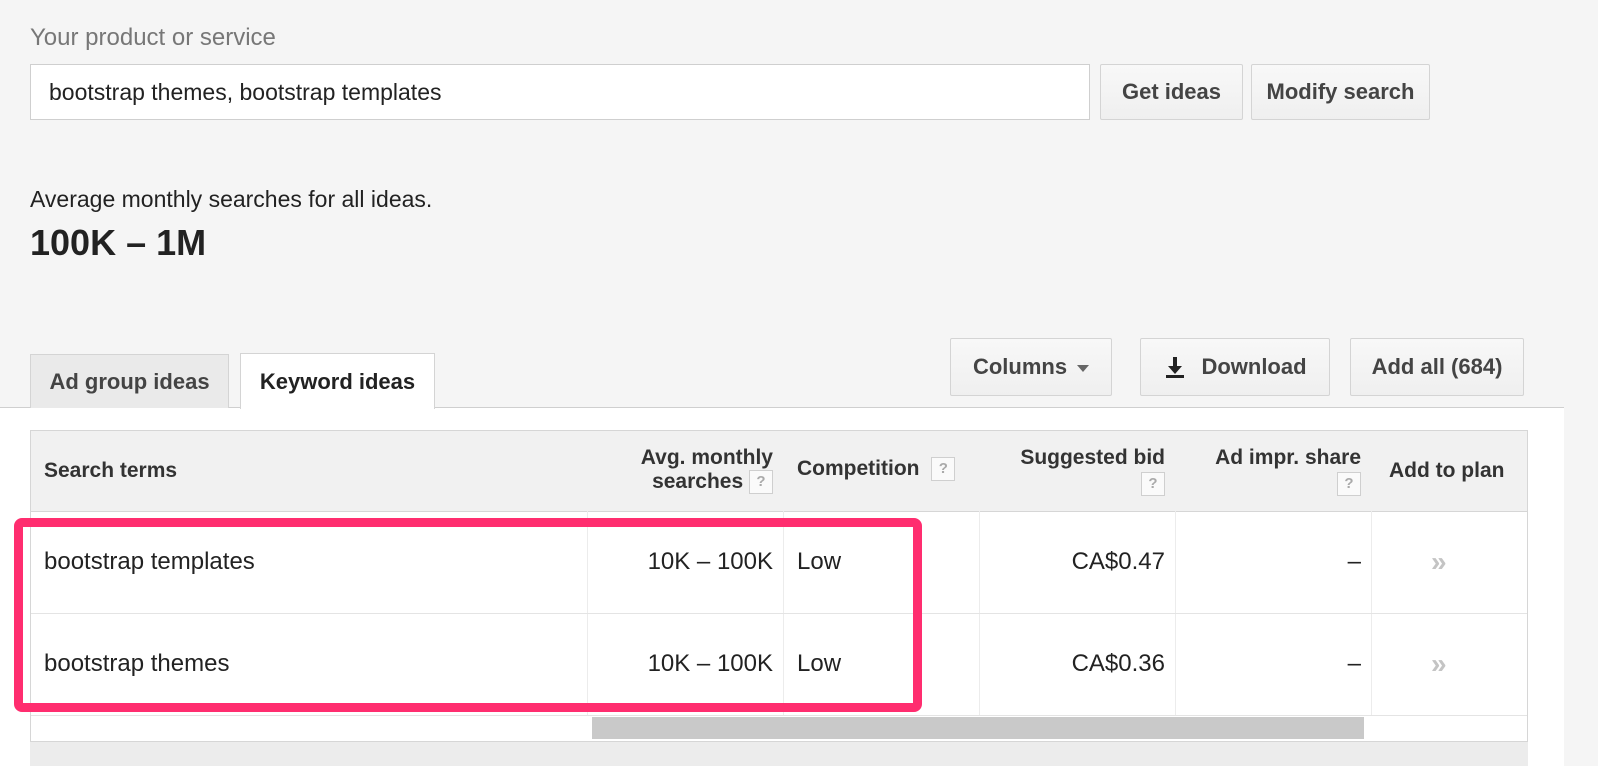 The image size is (1598, 766). What do you see at coordinates (1118, 561) in the screenshot?
I see `cell-suggested-bid: CA$0.47` at bounding box center [1118, 561].